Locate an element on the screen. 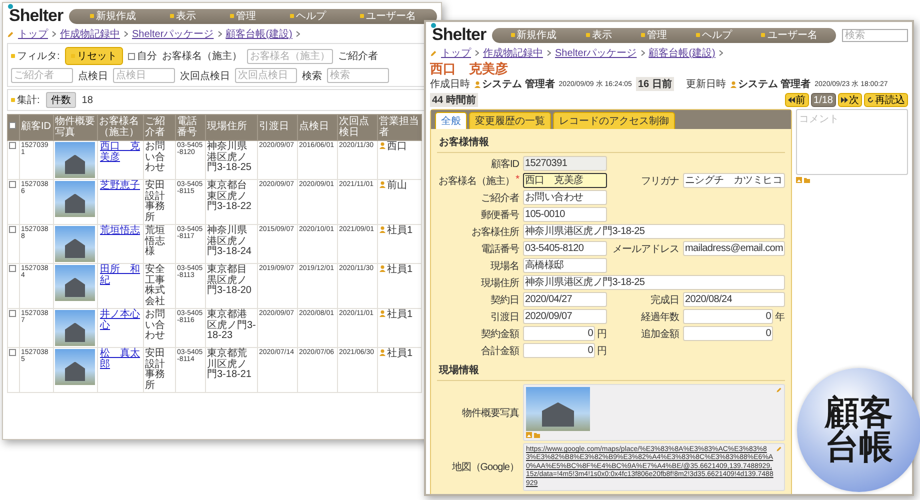 Image resolution: width=920 pixels, height=500 pixels. text-field: ニシグチ カツミヒコ is located at coordinates (734, 180).